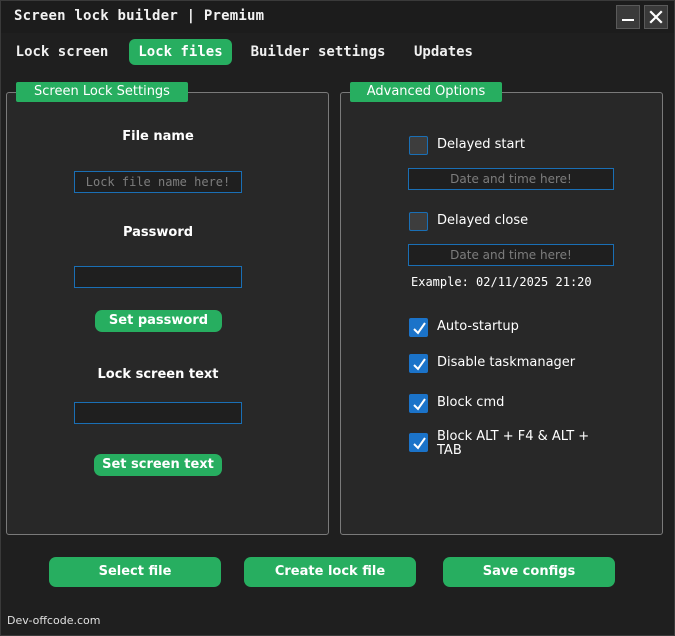  What do you see at coordinates (501, 282) in the screenshot?
I see `date-format-example: Example: 02/11/2025 21:20` at bounding box center [501, 282].